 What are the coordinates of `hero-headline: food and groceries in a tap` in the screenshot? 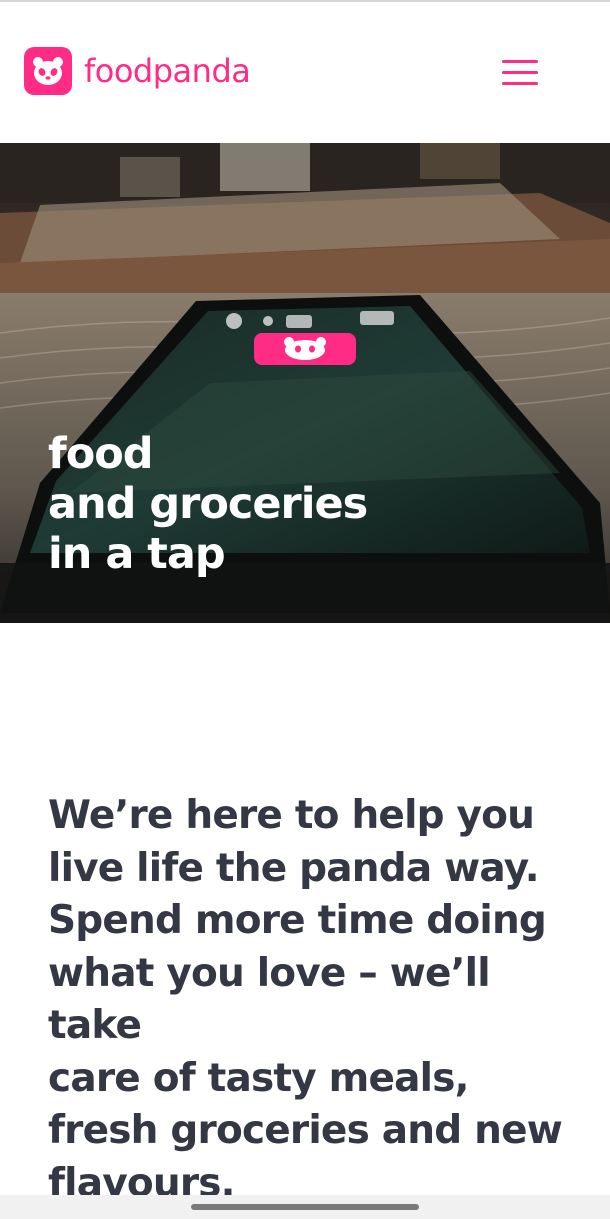 It's located at (208, 504).